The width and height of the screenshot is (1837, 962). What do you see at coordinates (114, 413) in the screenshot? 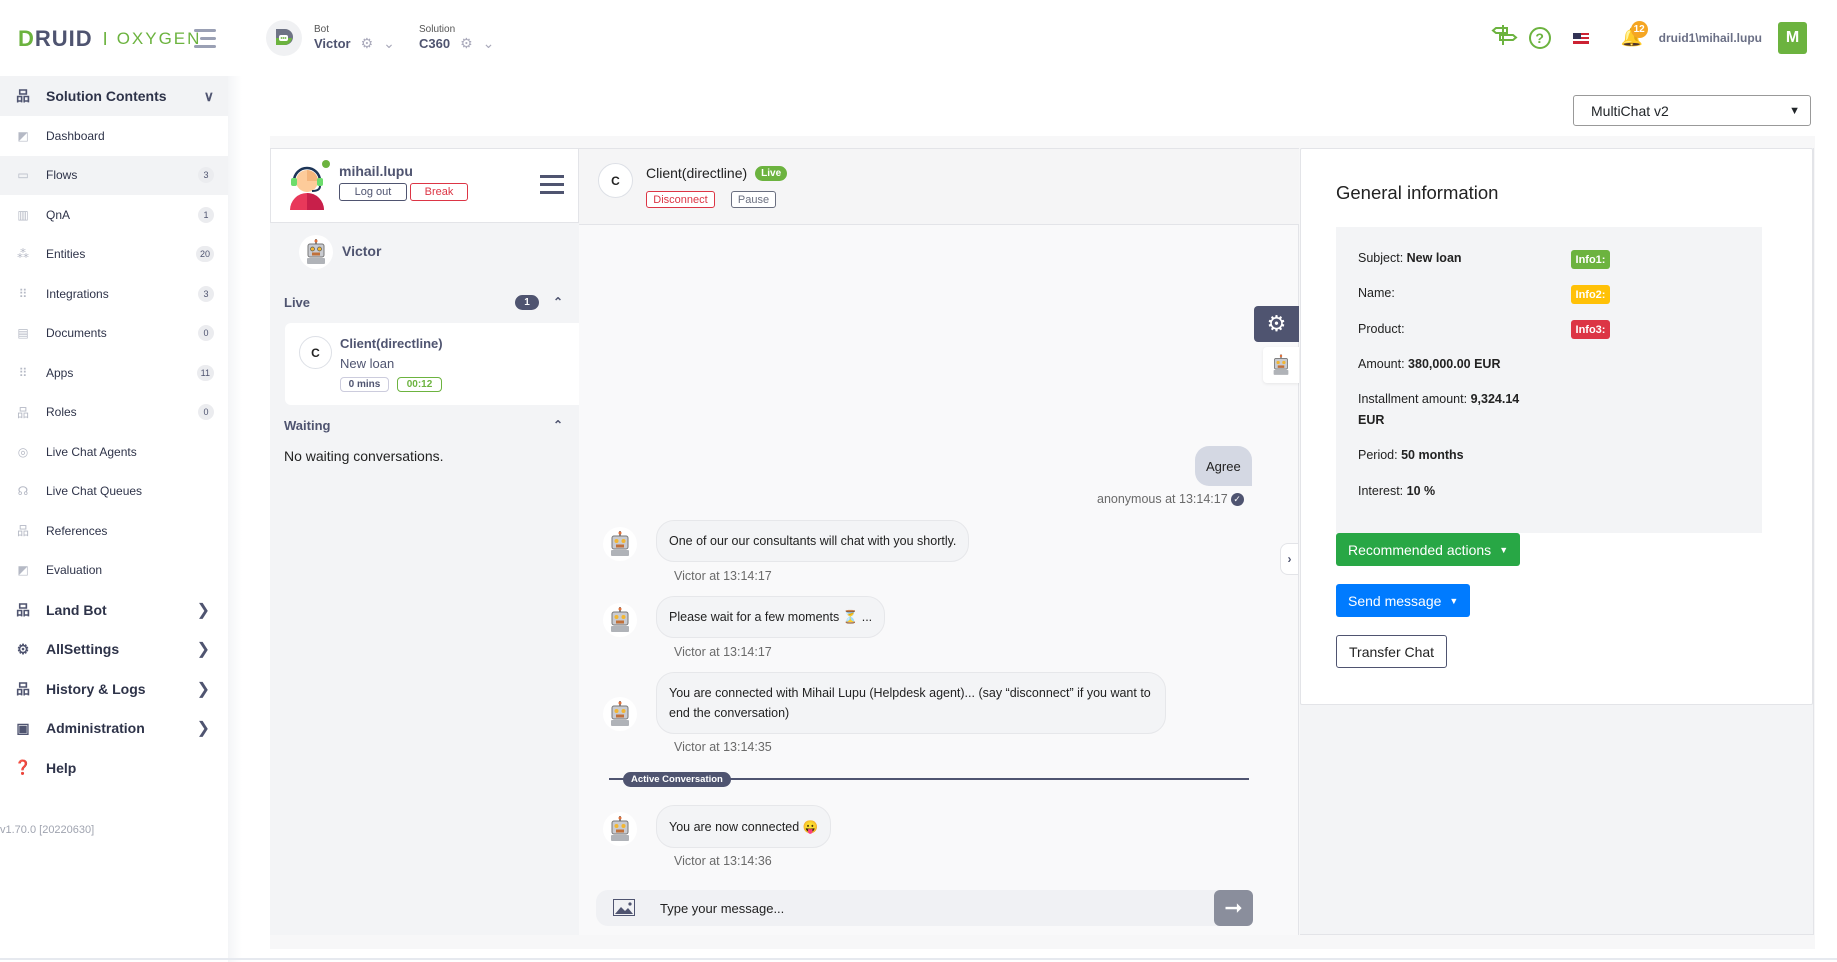
I see `sidebar-item-roles: 品 Roles 0` at bounding box center [114, 413].